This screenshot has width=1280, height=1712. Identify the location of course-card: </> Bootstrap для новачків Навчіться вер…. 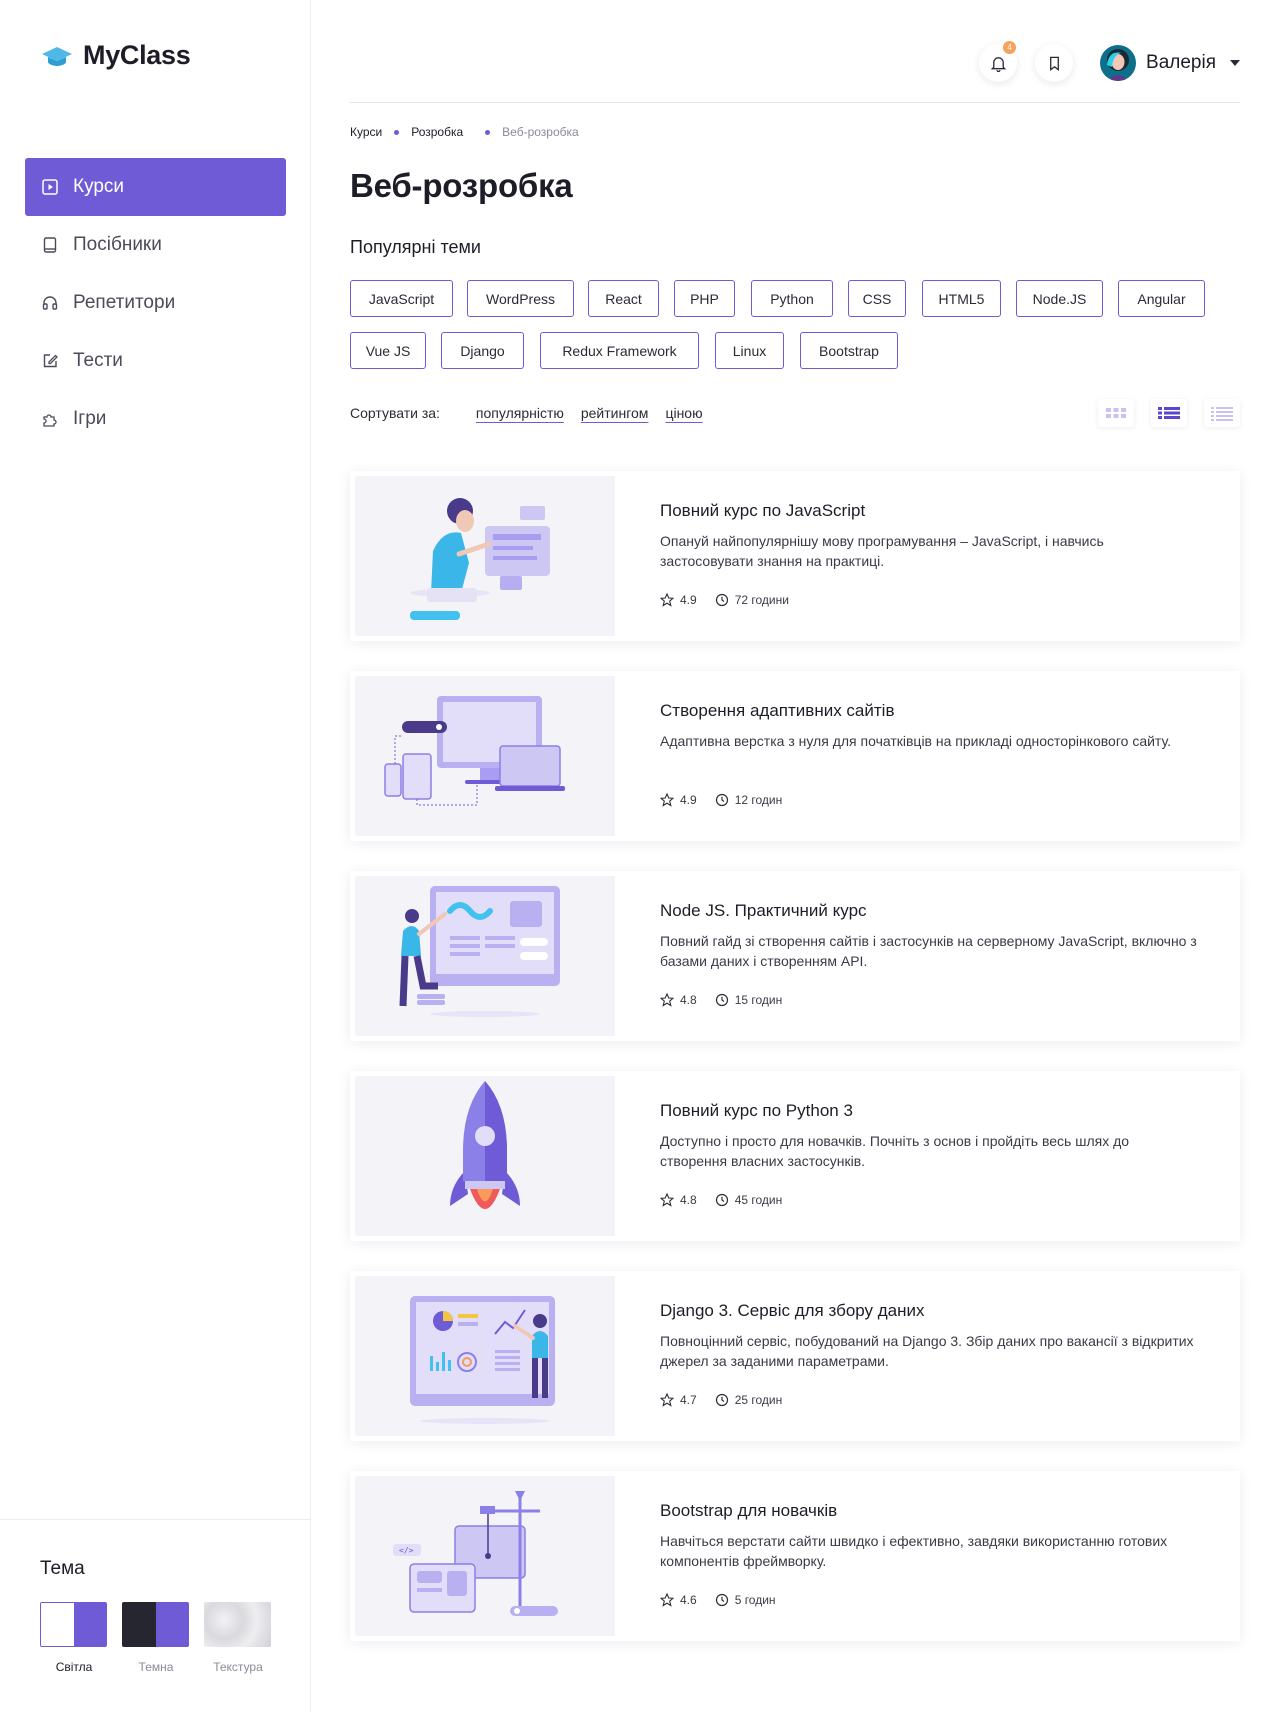
(795, 1556).